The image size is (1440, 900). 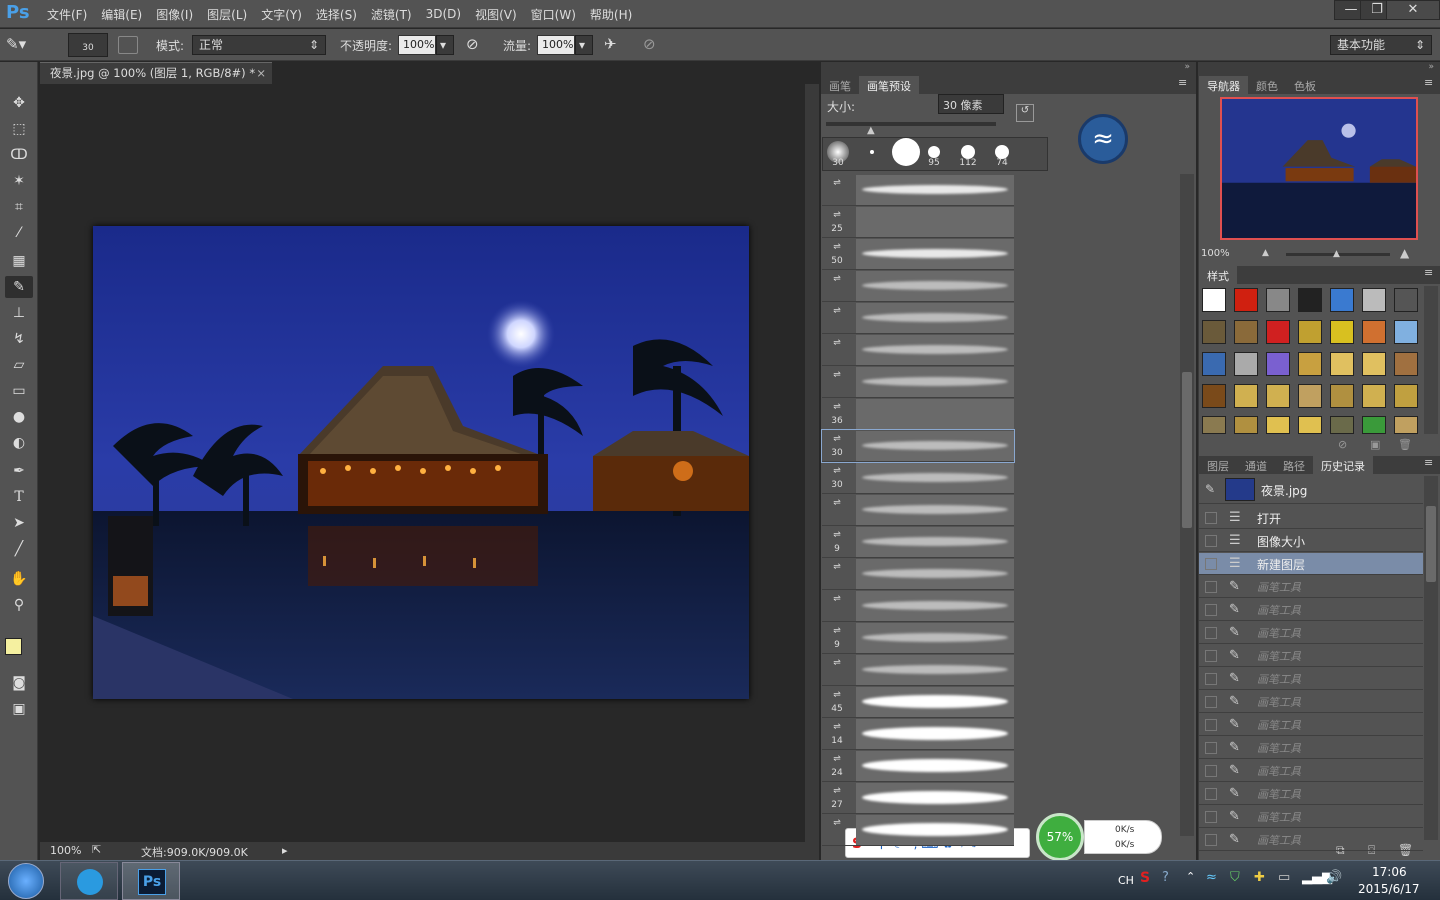 What do you see at coordinates (19, 549) in the screenshot?
I see `line-tool-icon: ╱` at bounding box center [19, 549].